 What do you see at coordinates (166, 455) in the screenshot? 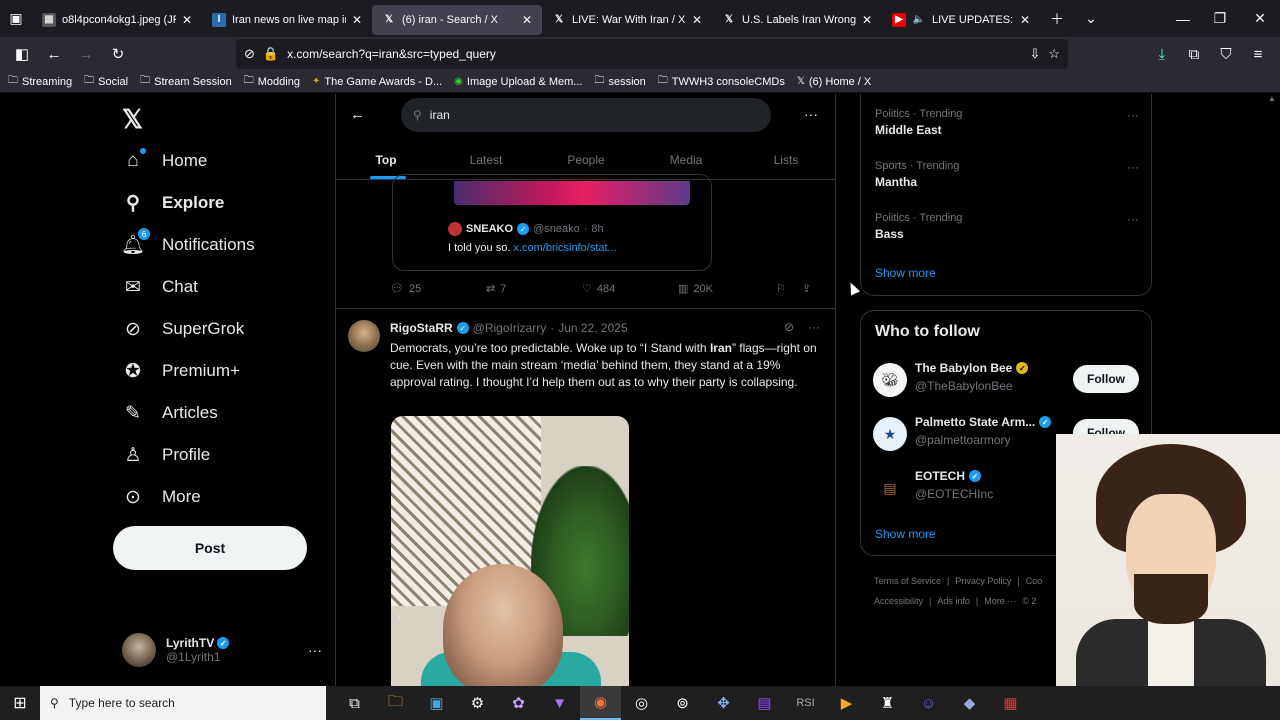
I see `nav-profile: ♙ Profile` at bounding box center [166, 455].